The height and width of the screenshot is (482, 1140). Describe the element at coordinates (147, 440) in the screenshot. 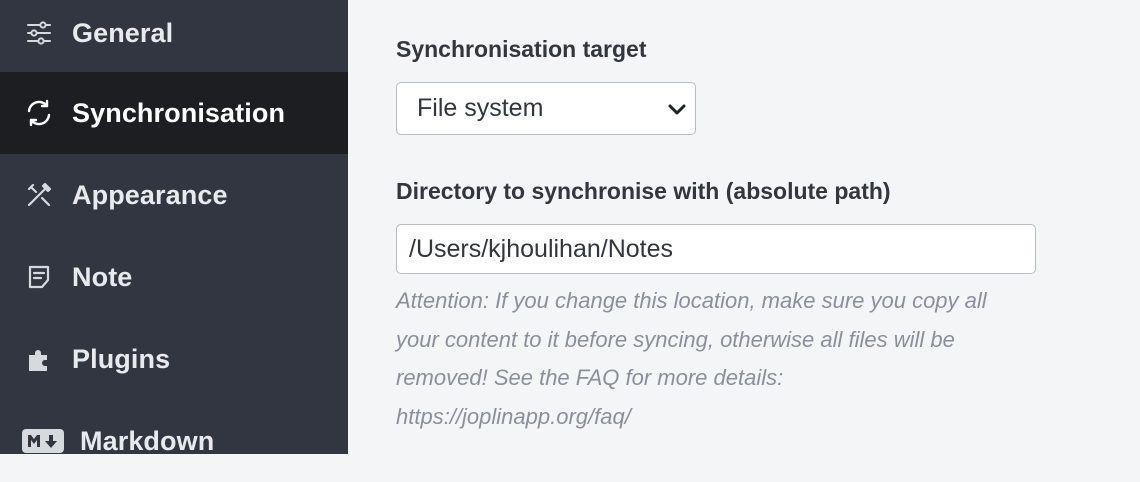

I see `sidebar-item-label: Markdown` at that location.